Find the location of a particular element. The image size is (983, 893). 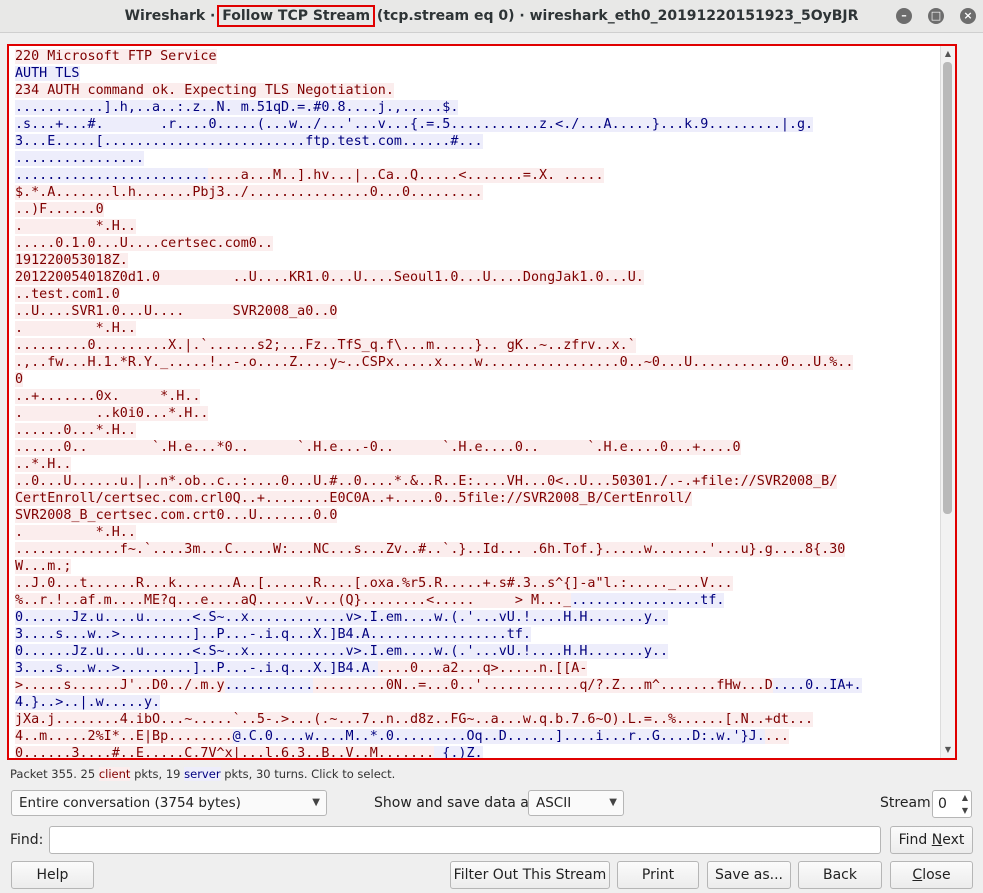

stream-line: ......0...*.H.. is located at coordinates (476, 430).